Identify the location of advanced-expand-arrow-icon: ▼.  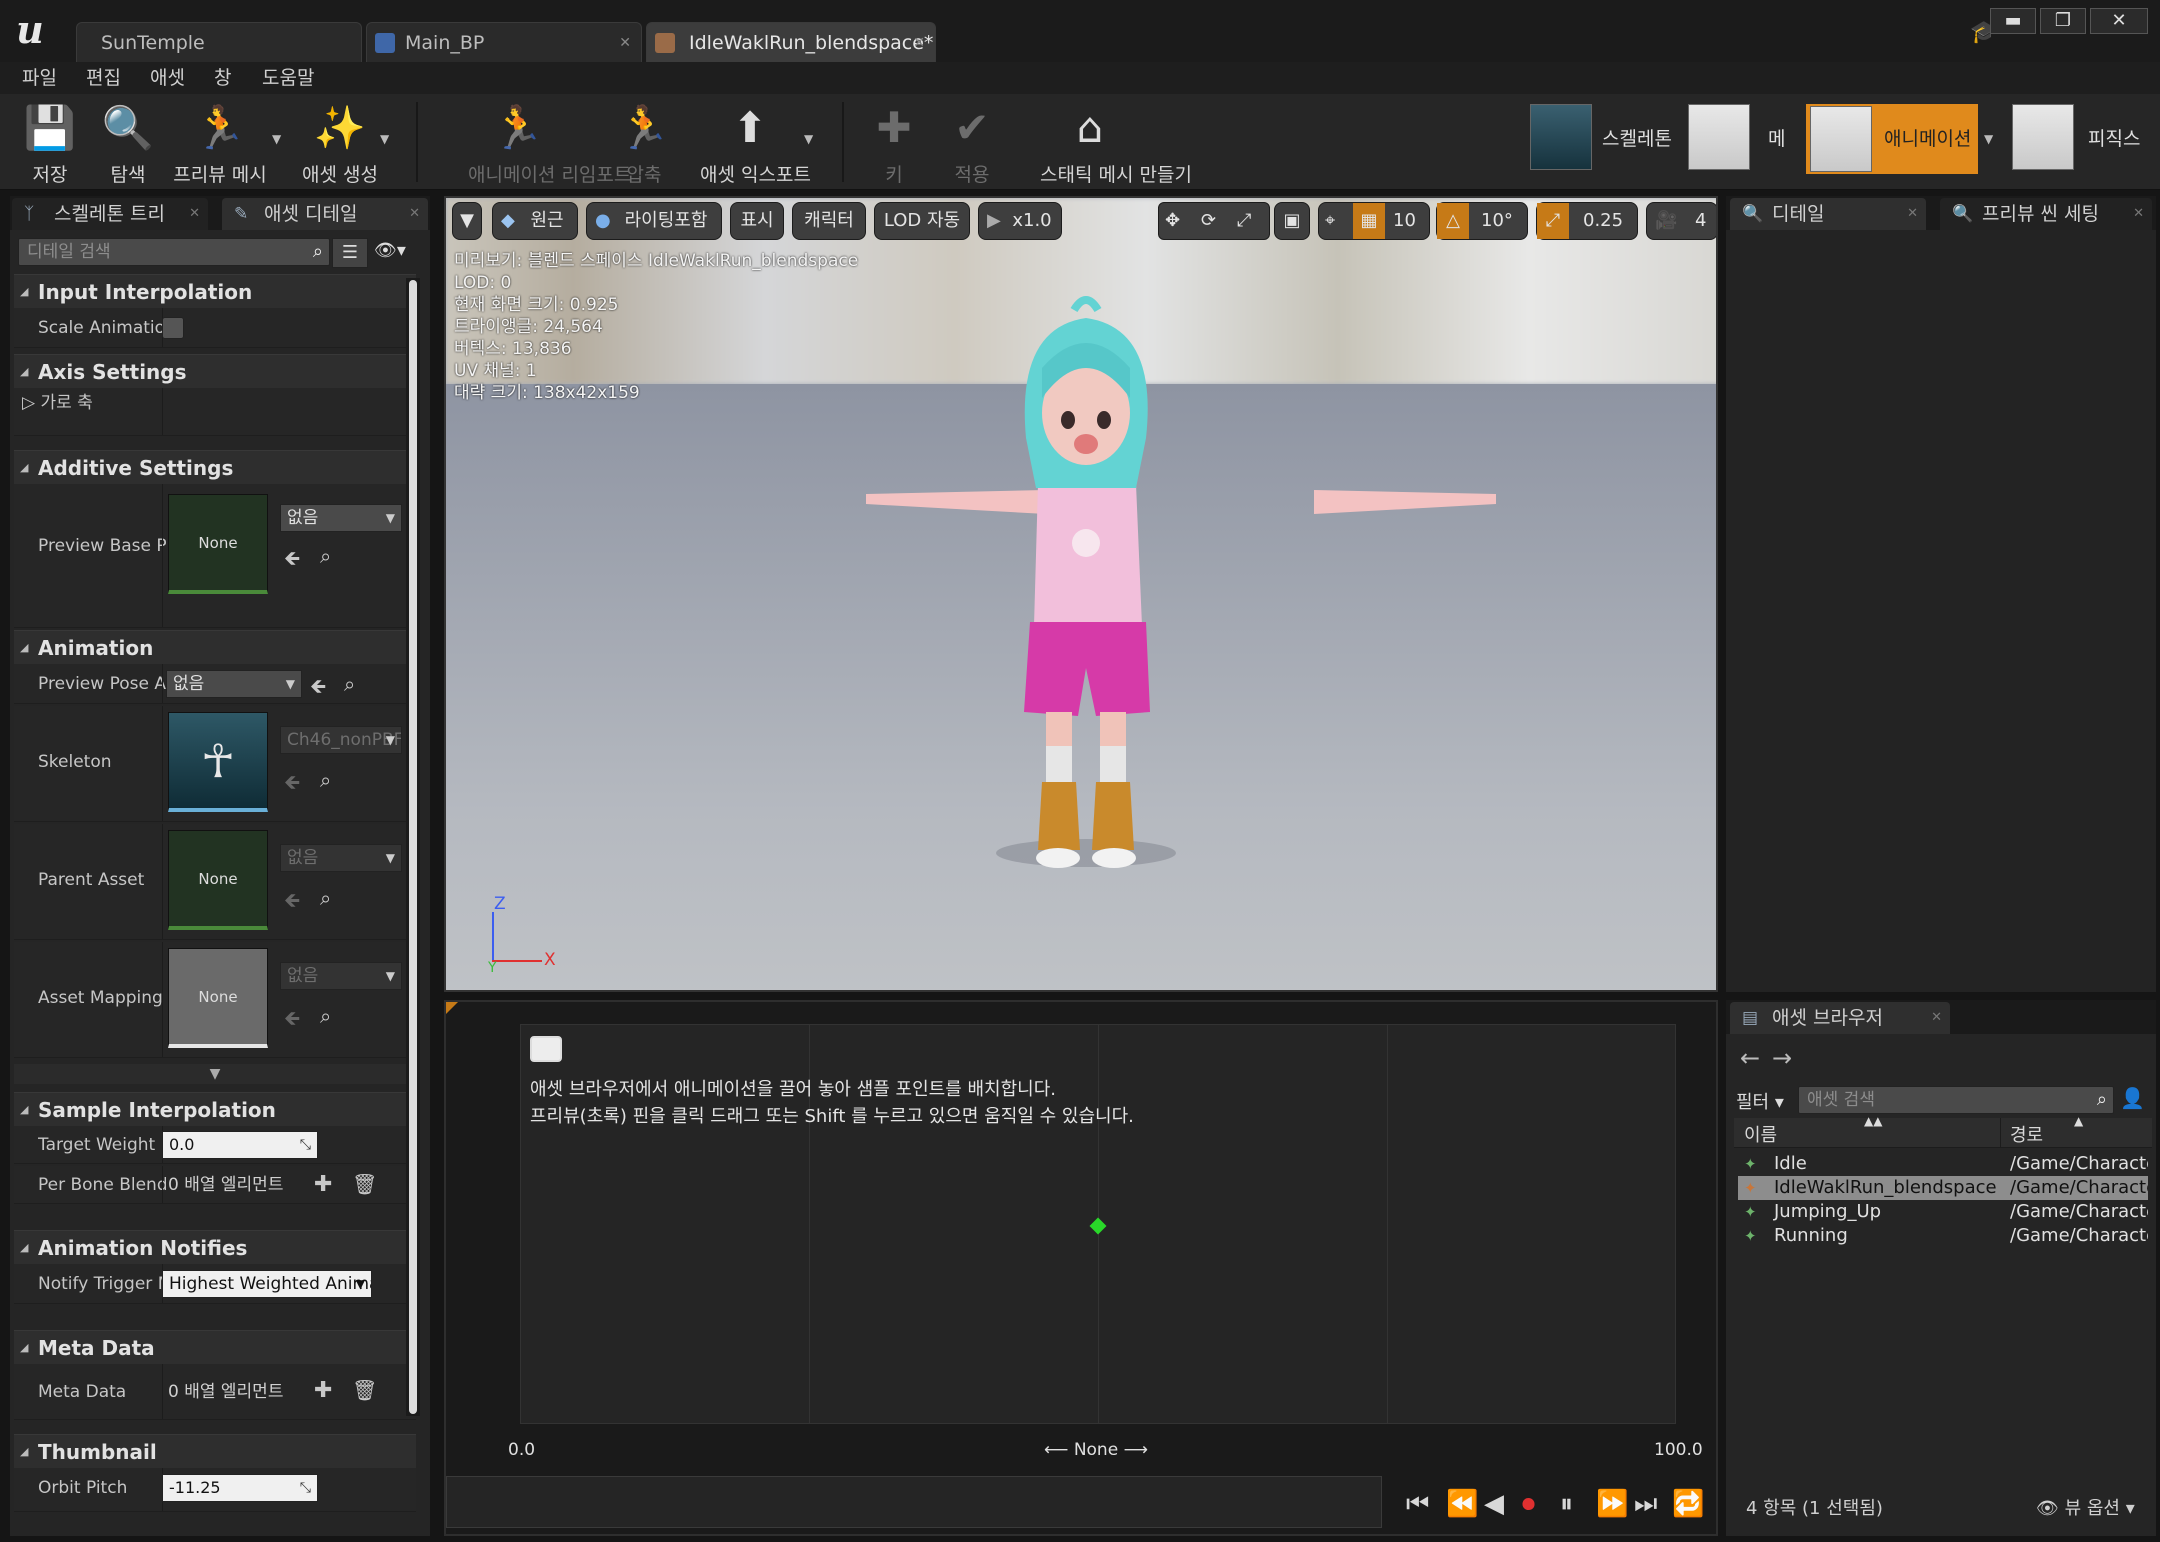
(215, 1074).